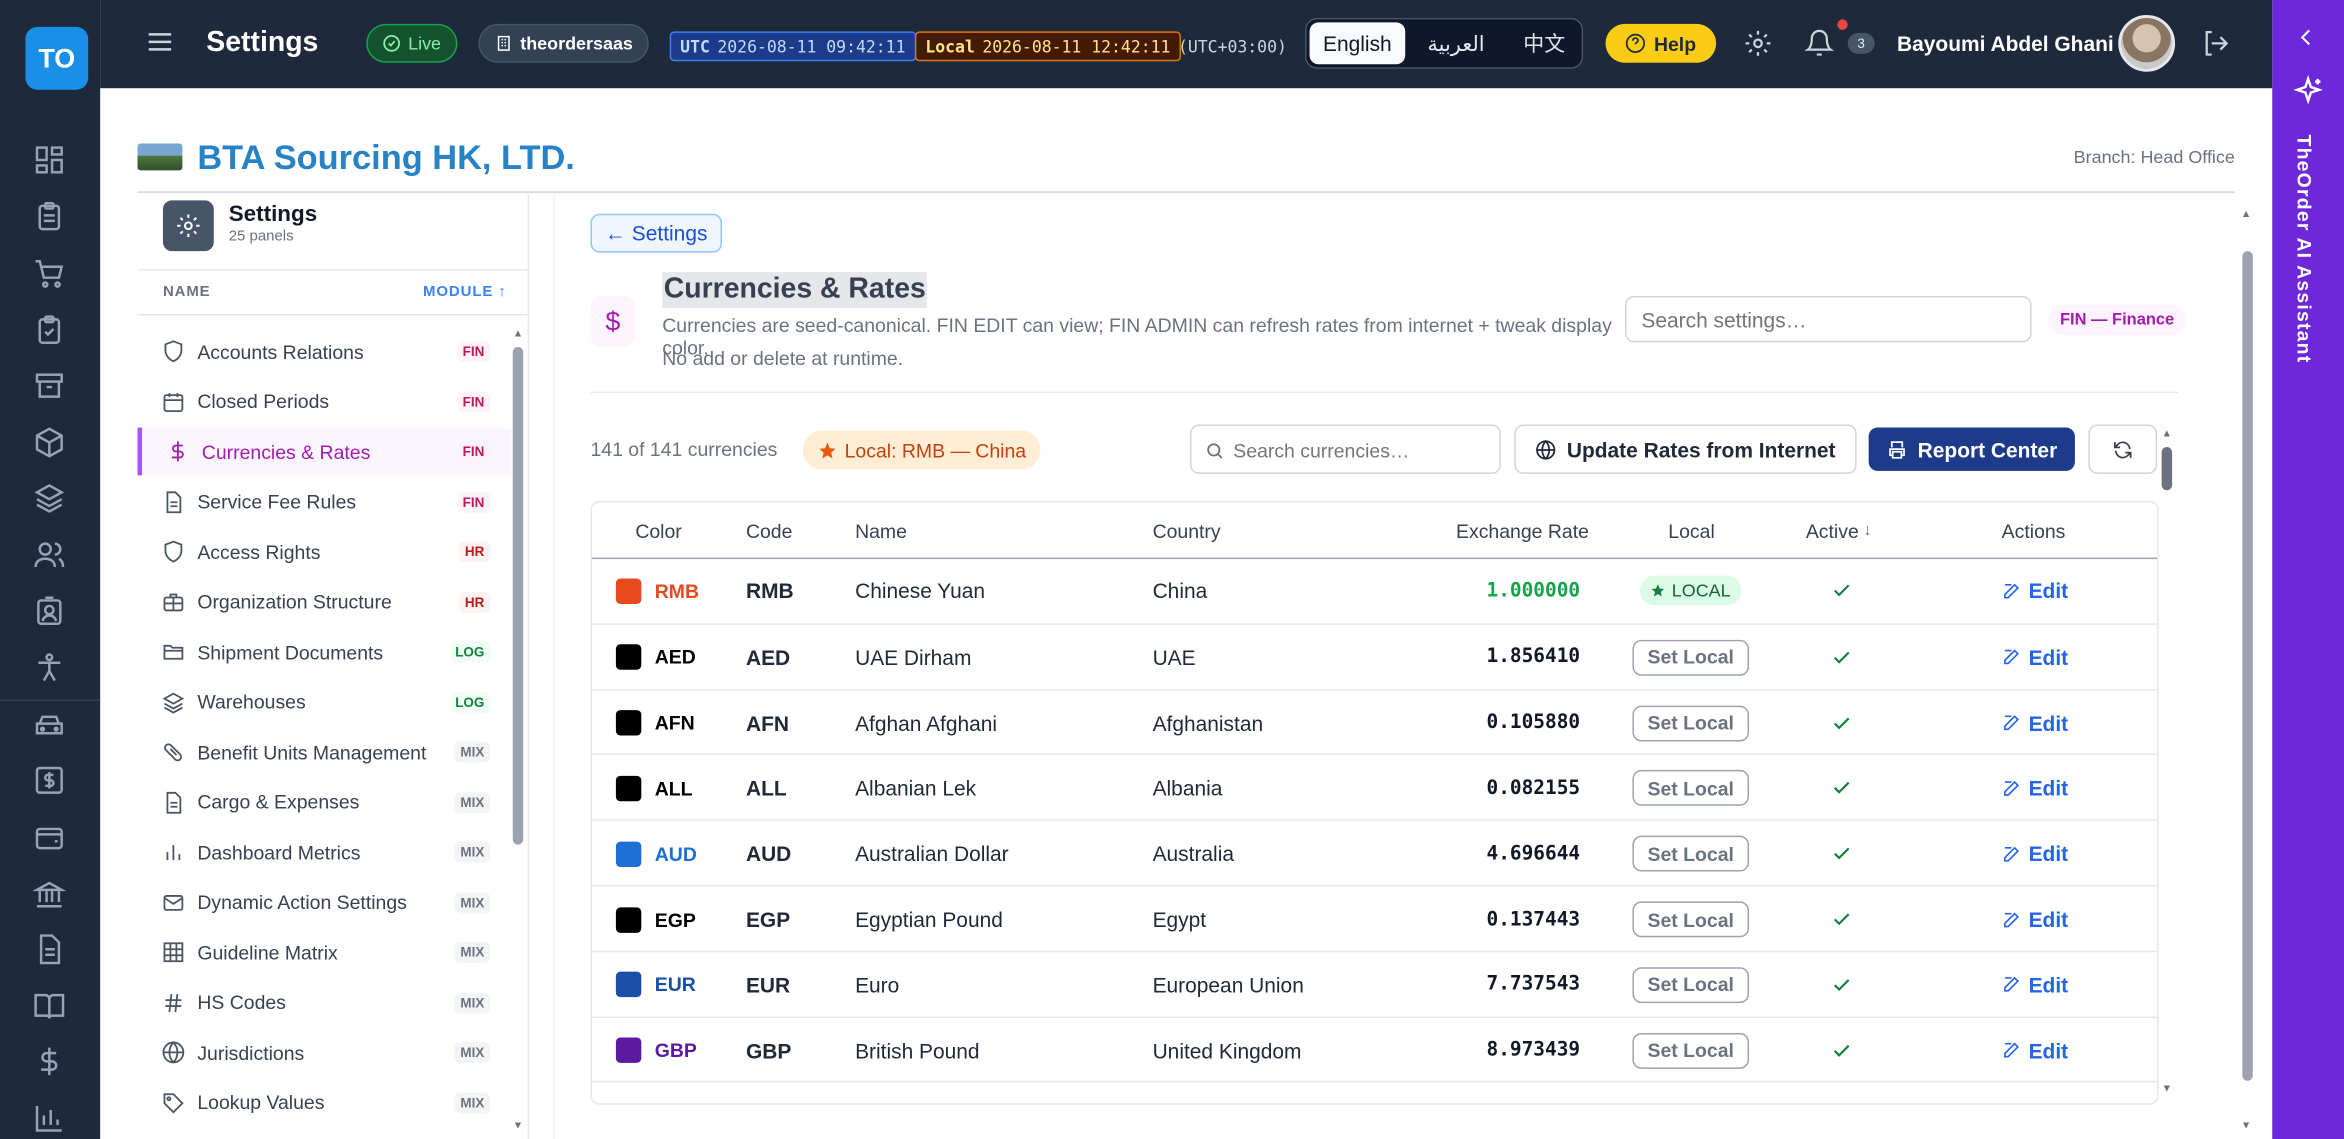  What do you see at coordinates (655, 985) in the screenshot?
I see `color-cell: EUR` at bounding box center [655, 985].